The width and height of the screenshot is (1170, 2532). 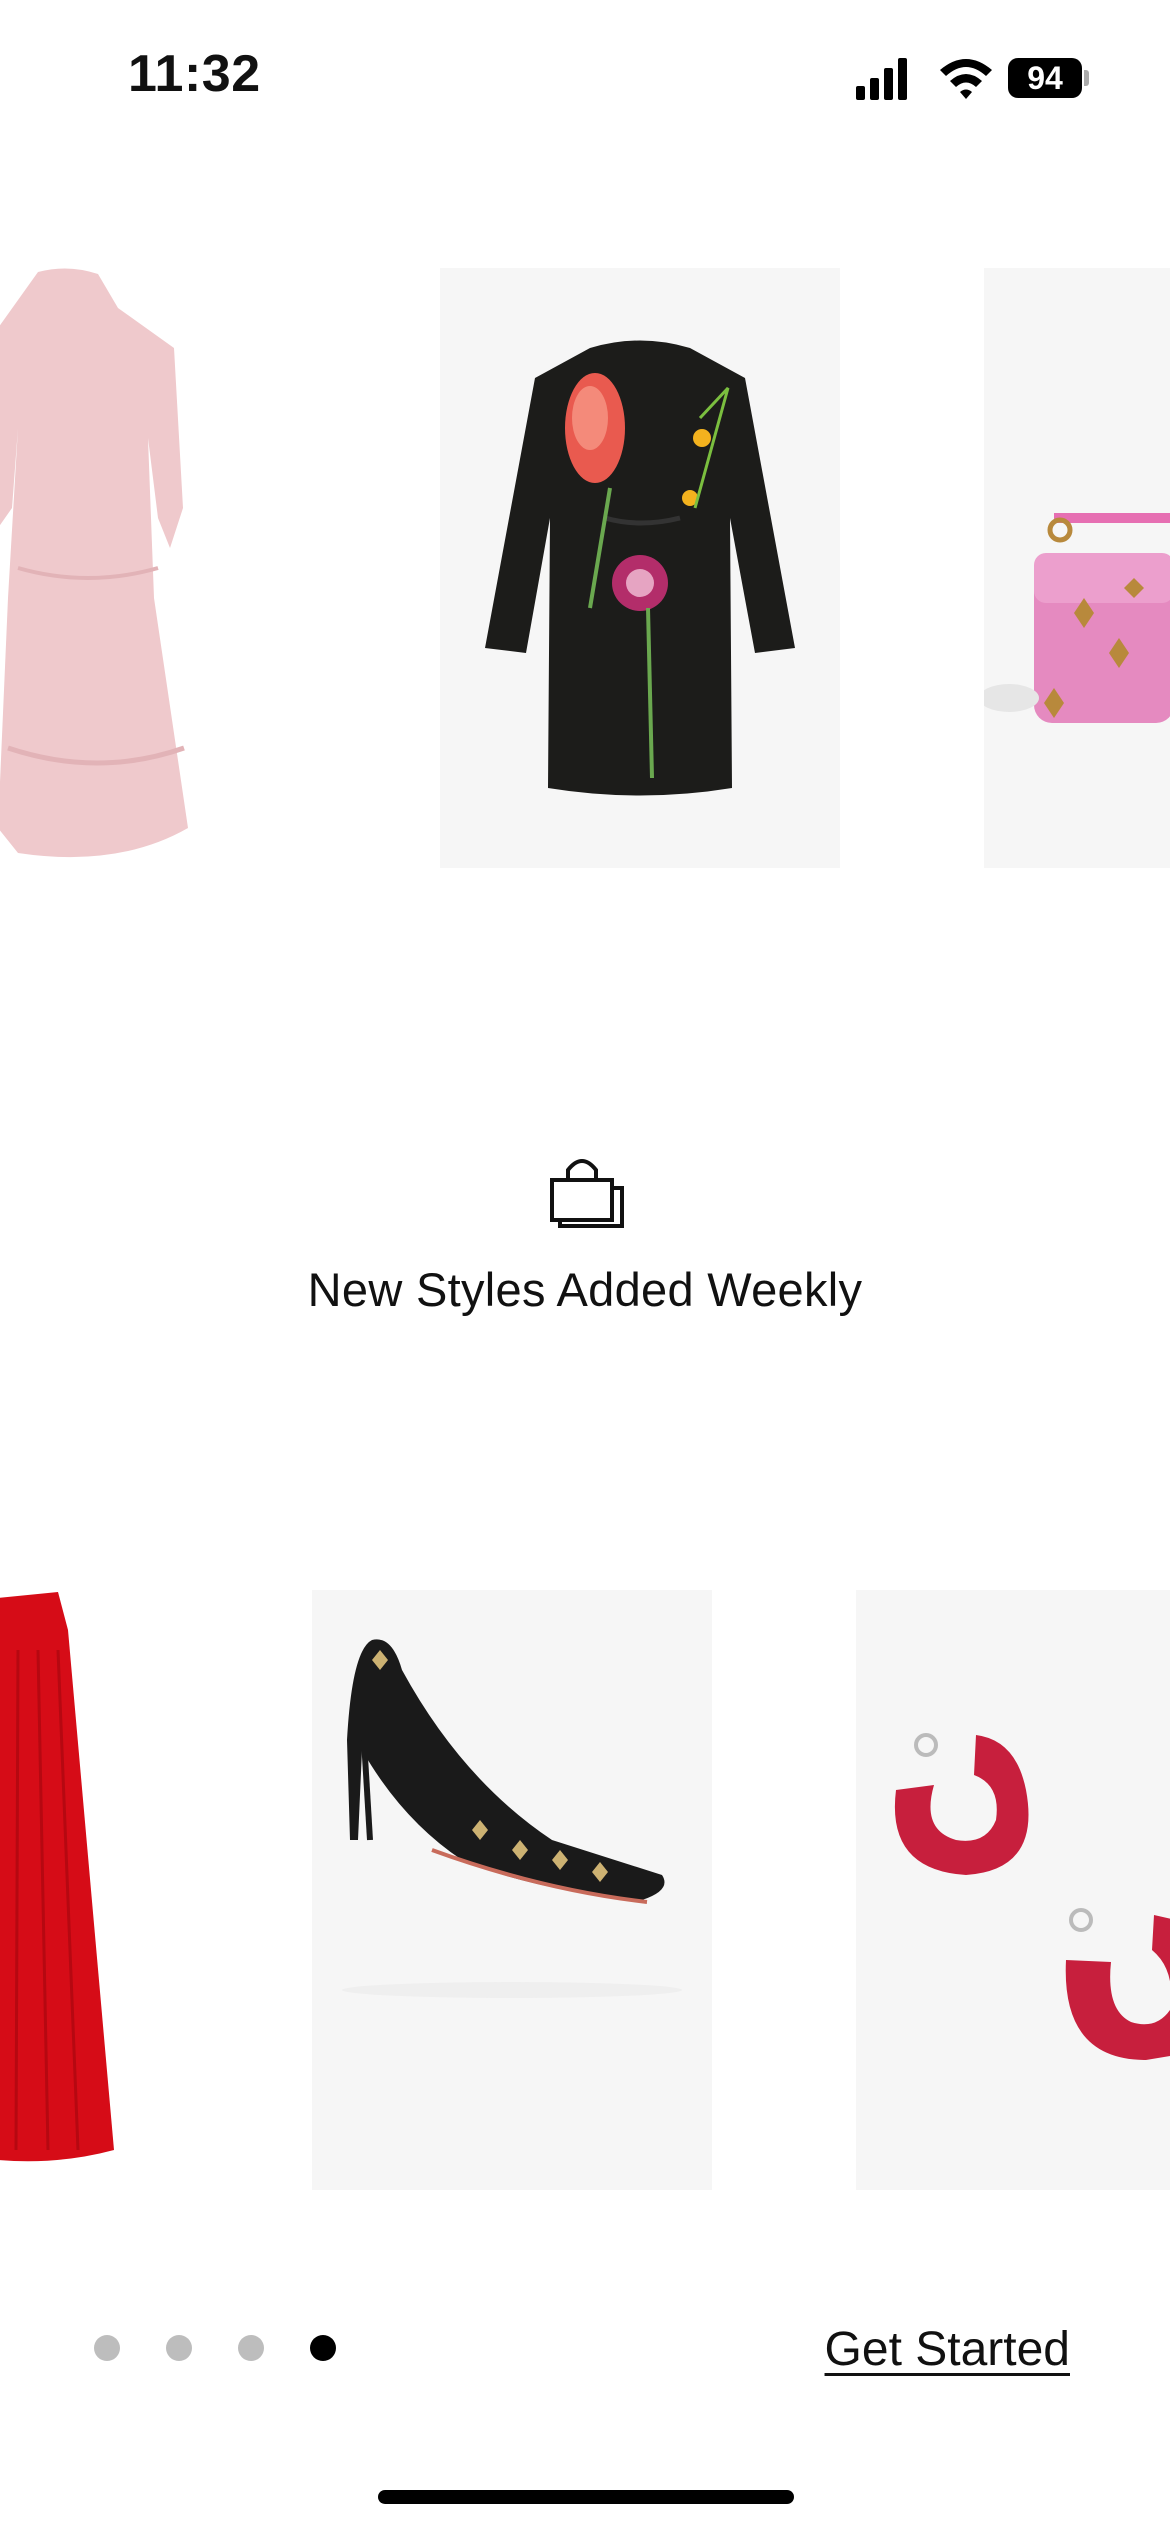 I want to click on product-tile-pink-lace-dress, so click(x=99, y=568).